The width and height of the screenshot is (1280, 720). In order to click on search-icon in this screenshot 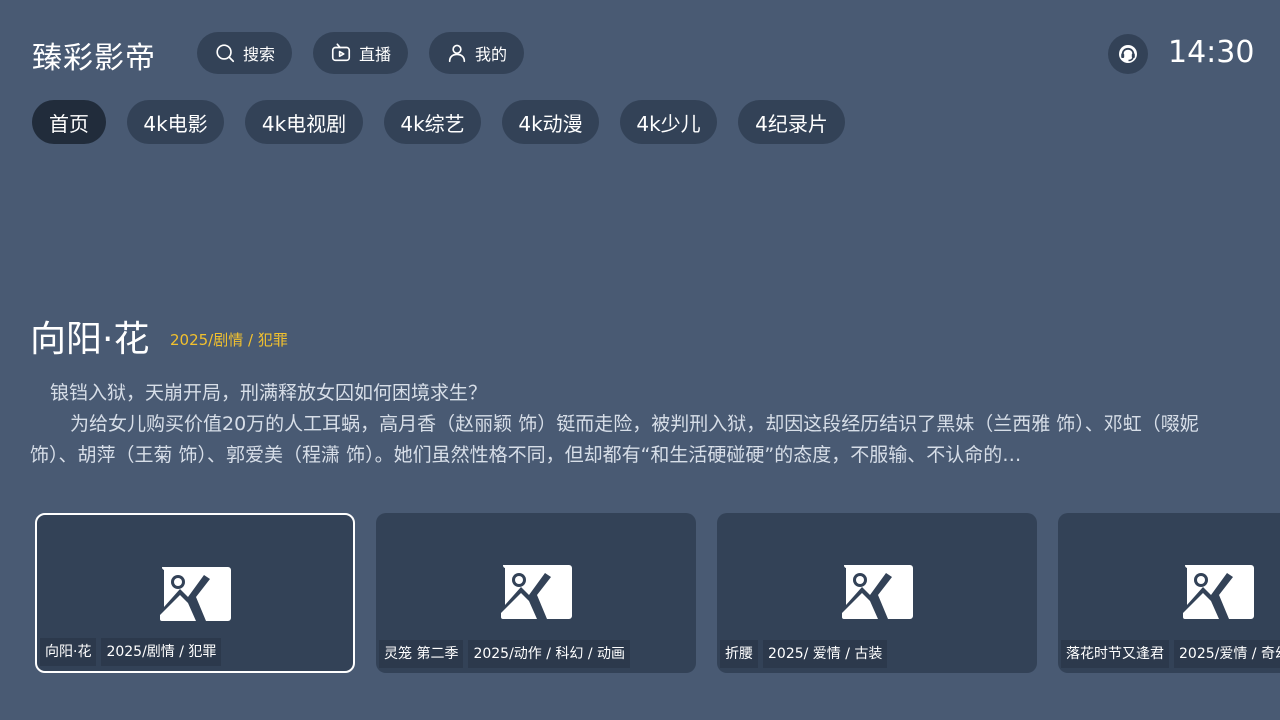, I will do `click(225, 53)`.